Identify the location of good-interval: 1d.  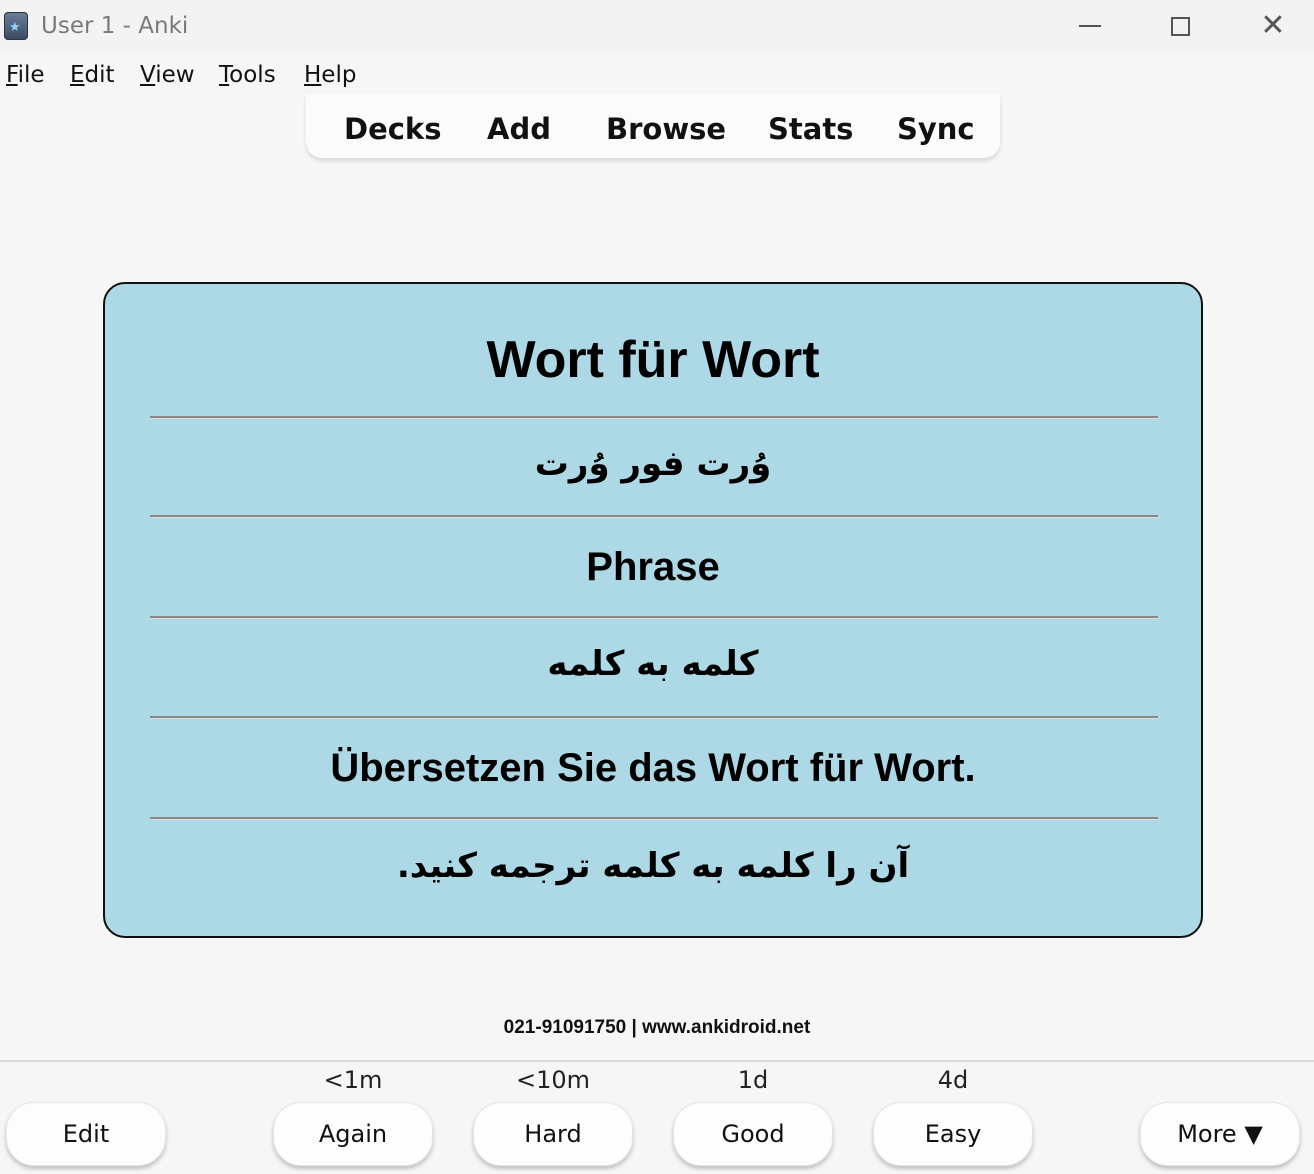
(753, 1080).